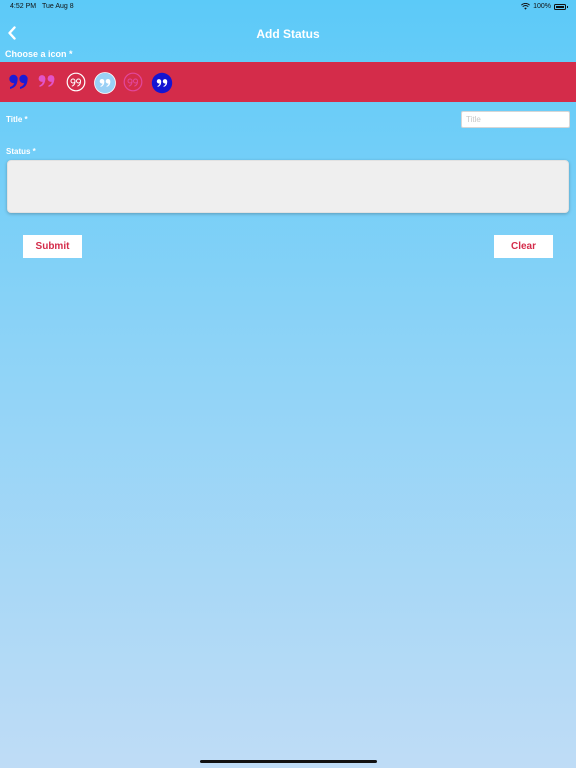  What do you see at coordinates (288, 186) in the screenshot?
I see `status-textarea` at bounding box center [288, 186].